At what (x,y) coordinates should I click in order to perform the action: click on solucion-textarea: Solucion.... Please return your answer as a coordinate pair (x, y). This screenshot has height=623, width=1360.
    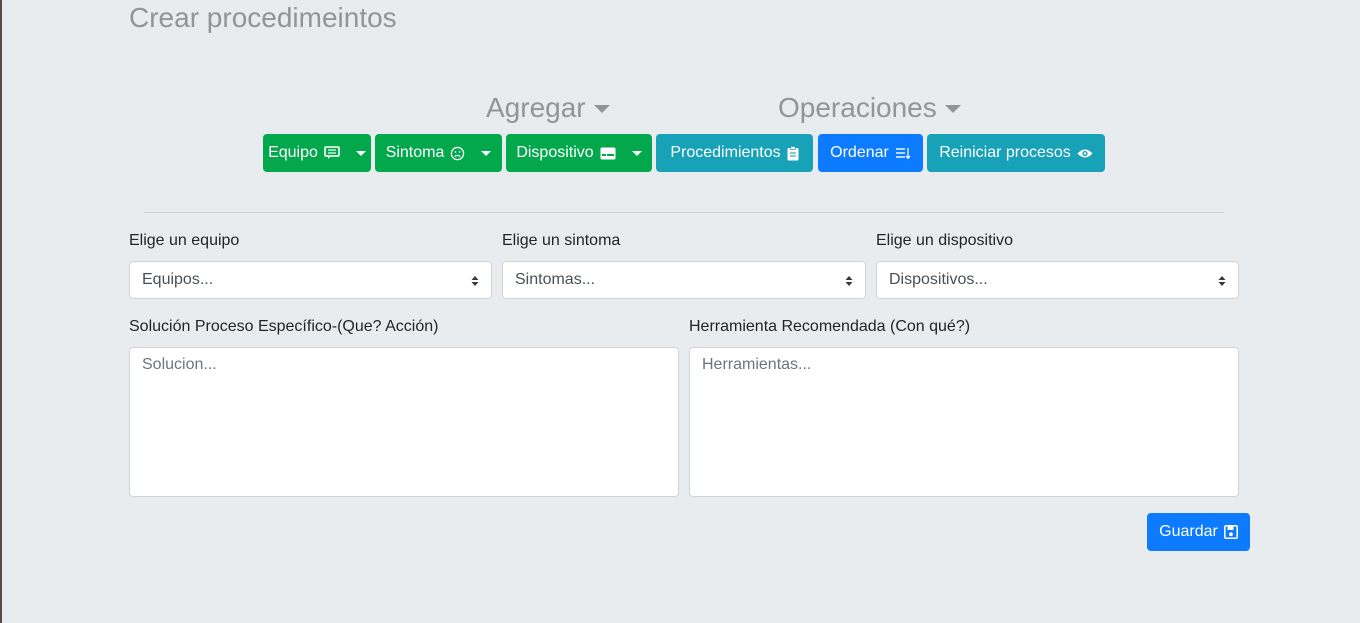
    Looking at the image, I should click on (404, 422).